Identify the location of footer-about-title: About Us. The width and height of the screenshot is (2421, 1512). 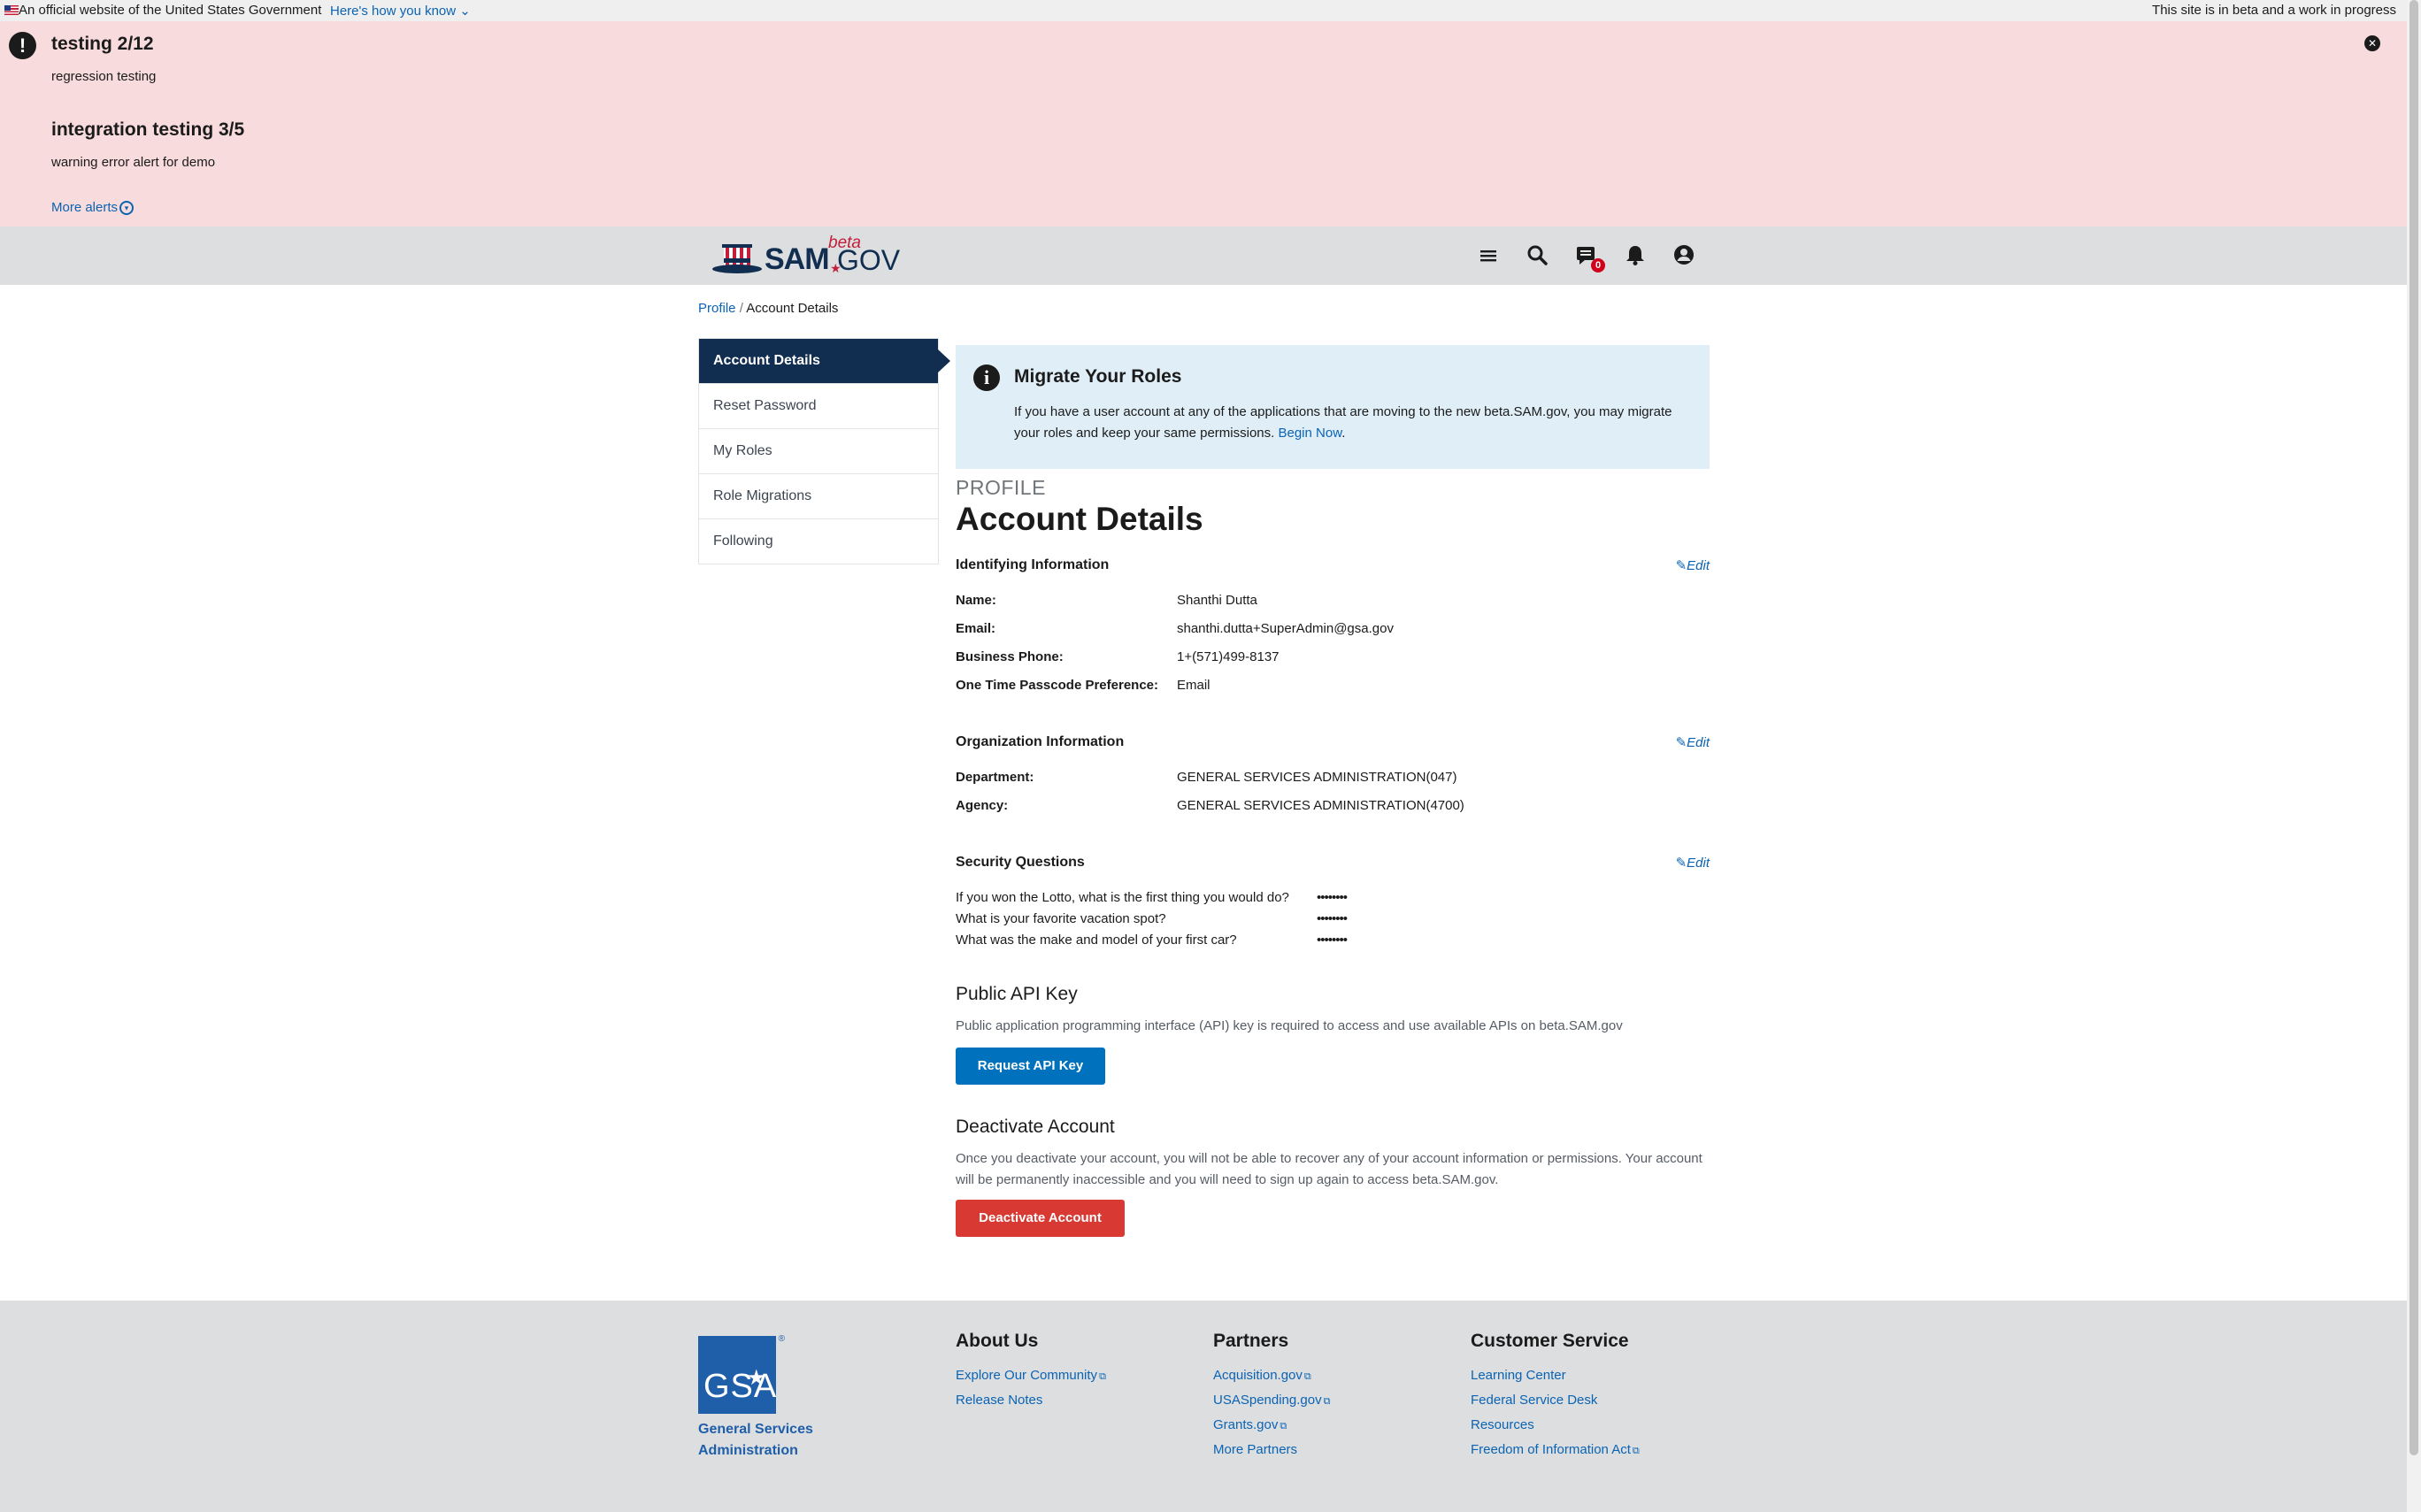
(998, 1341).